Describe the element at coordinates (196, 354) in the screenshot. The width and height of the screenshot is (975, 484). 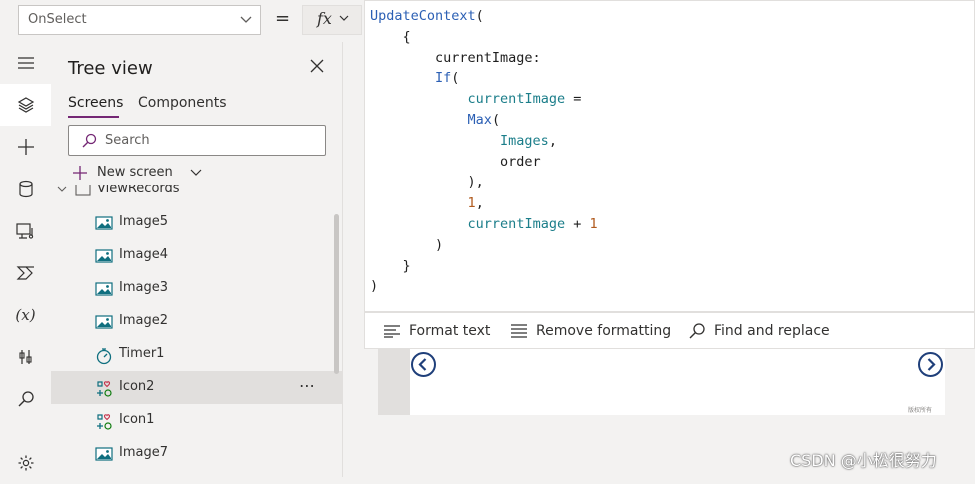
I see `tree-item-timer1: Timer1` at that location.